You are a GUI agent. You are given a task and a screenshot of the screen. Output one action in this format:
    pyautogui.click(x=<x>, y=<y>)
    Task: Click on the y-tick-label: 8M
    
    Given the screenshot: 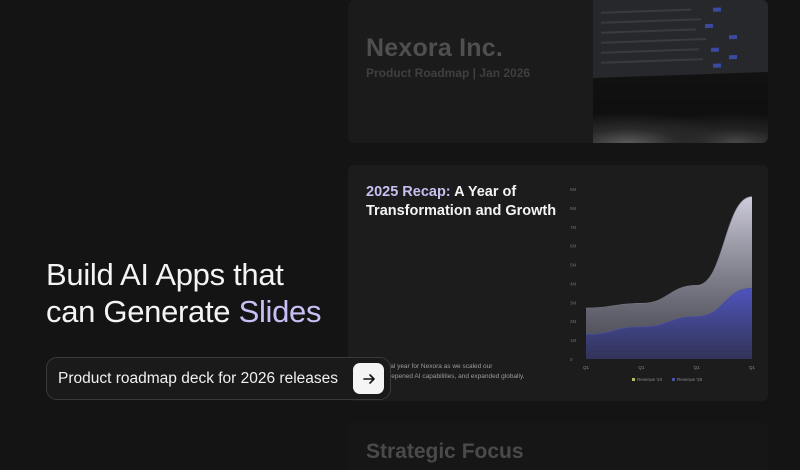 What is the action you would take?
    pyautogui.click(x=573, y=208)
    